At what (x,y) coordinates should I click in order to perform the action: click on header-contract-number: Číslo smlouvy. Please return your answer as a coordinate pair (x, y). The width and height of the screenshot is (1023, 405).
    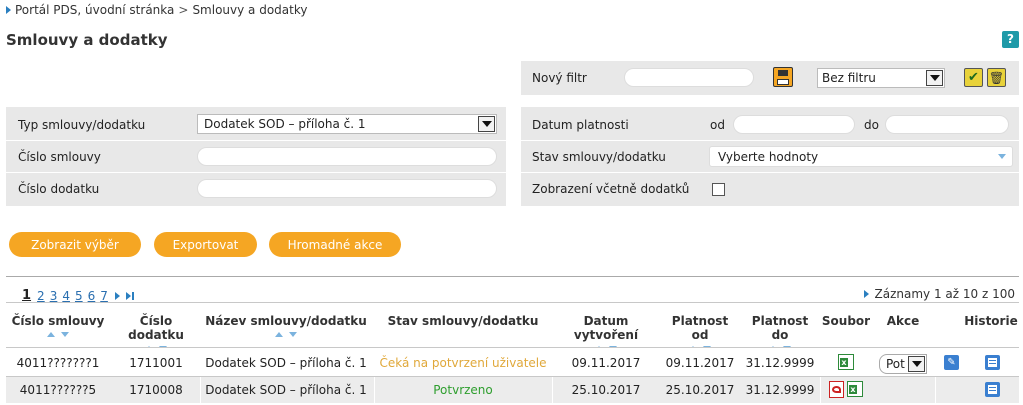
    Looking at the image, I should click on (58, 325).